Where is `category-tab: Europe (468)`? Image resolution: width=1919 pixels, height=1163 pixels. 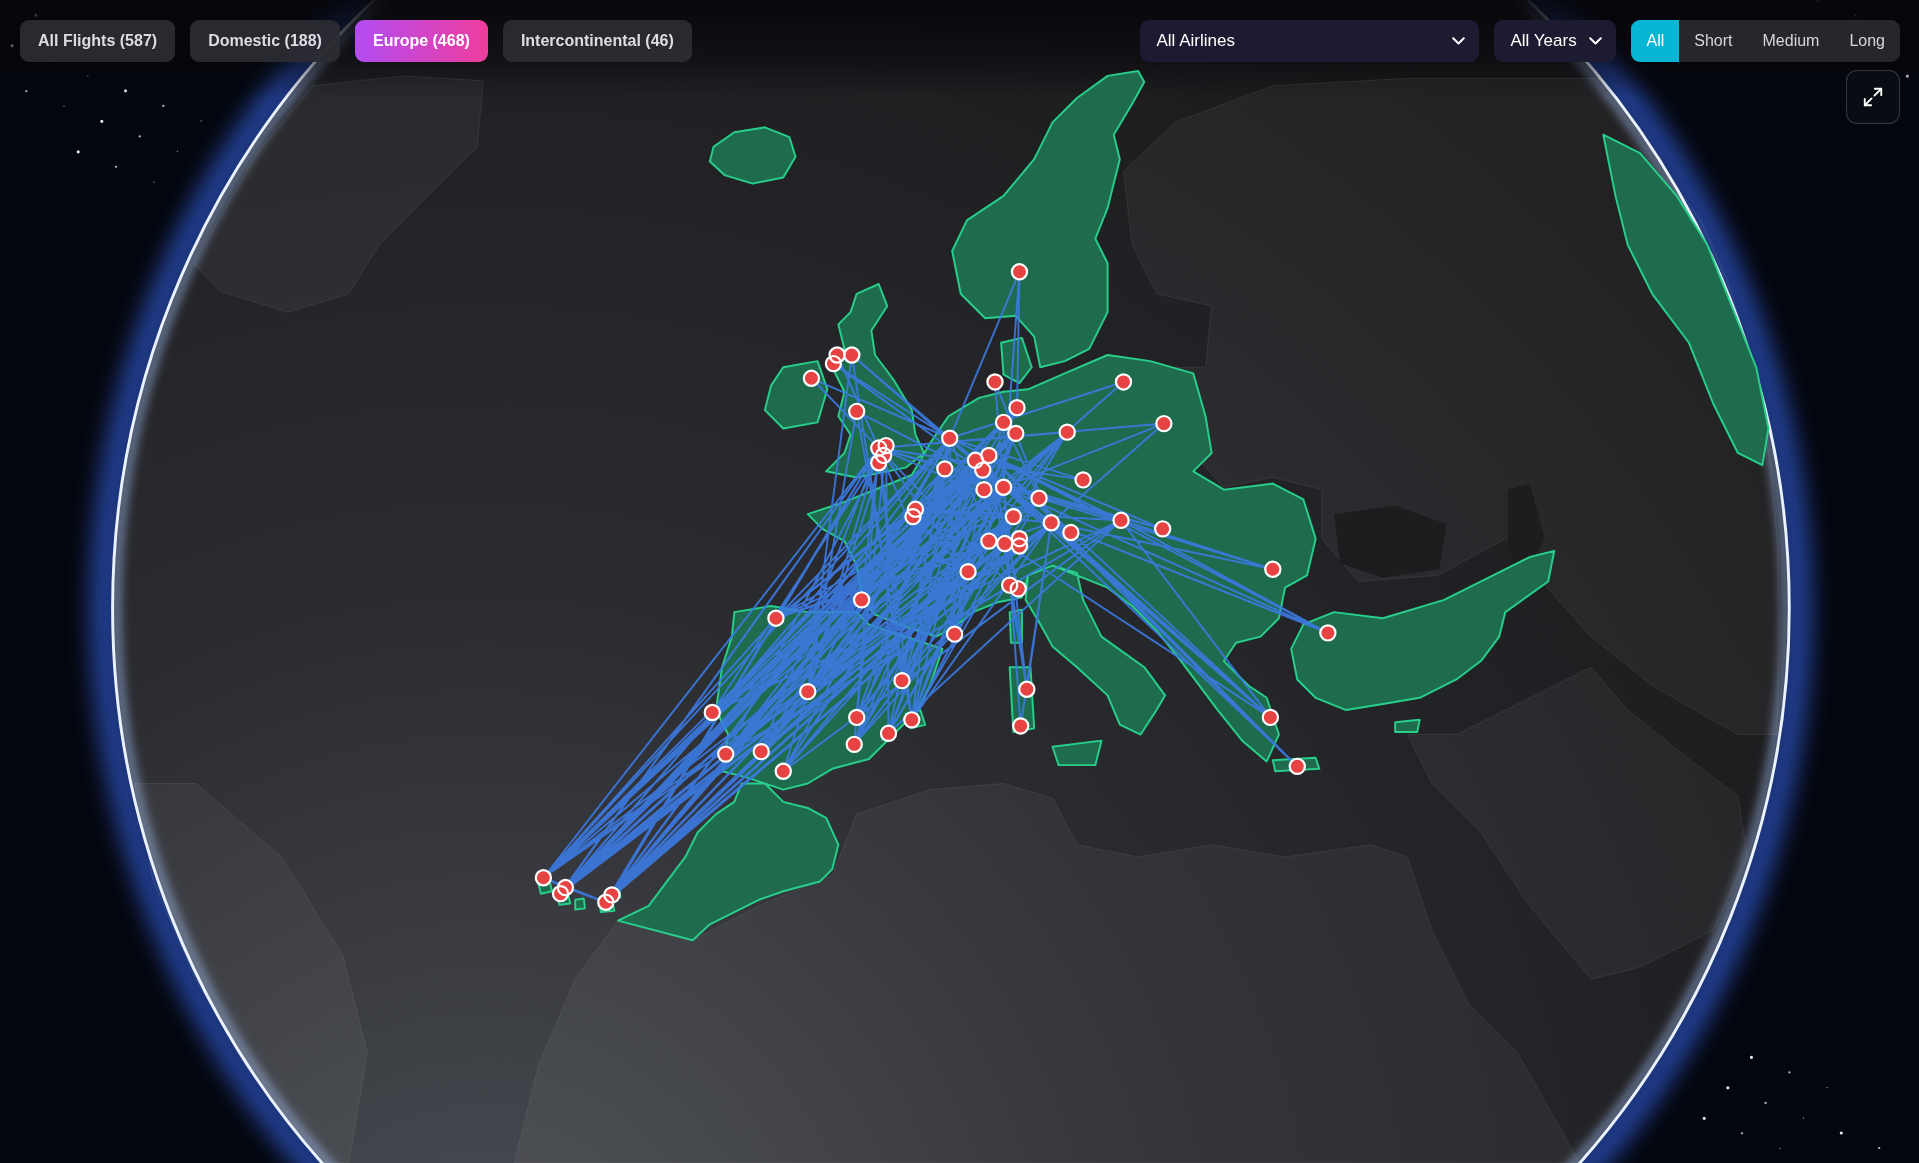
category-tab: Europe (468) is located at coordinates (421, 41).